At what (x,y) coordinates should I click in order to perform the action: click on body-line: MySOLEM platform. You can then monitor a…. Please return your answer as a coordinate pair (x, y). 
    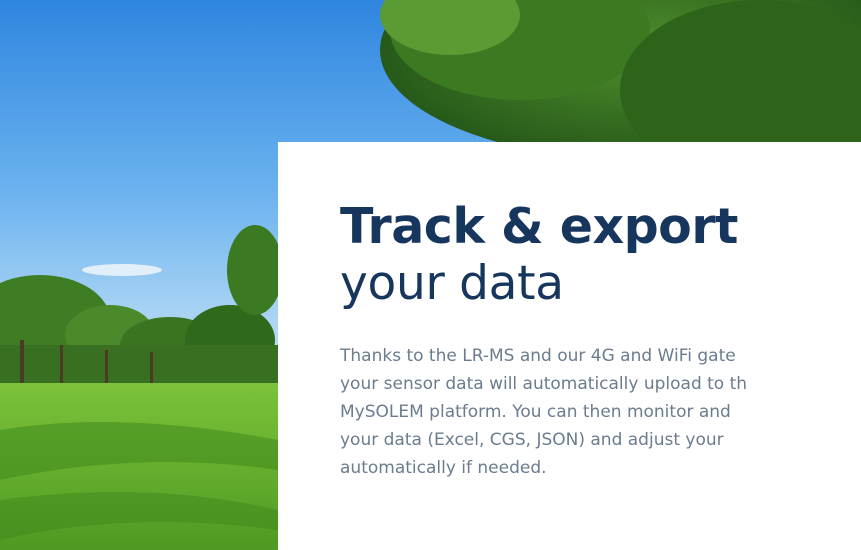
    Looking at the image, I should click on (535, 412).